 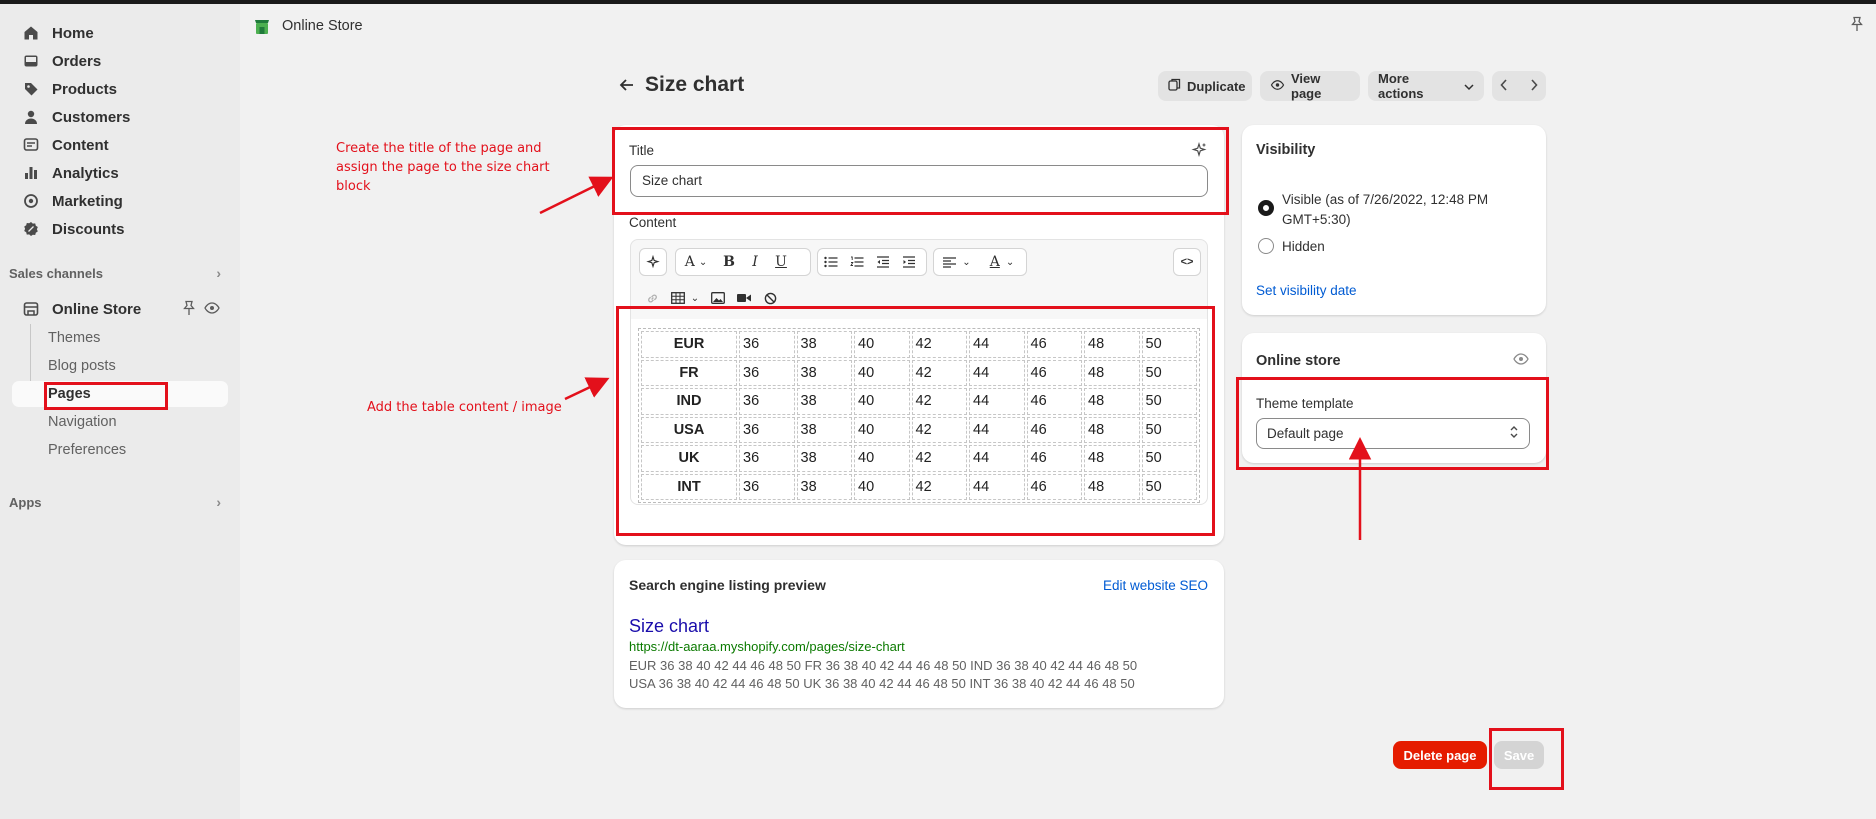 What do you see at coordinates (464, 407) in the screenshot?
I see `annotation-note-table: Add the table content / image` at bounding box center [464, 407].